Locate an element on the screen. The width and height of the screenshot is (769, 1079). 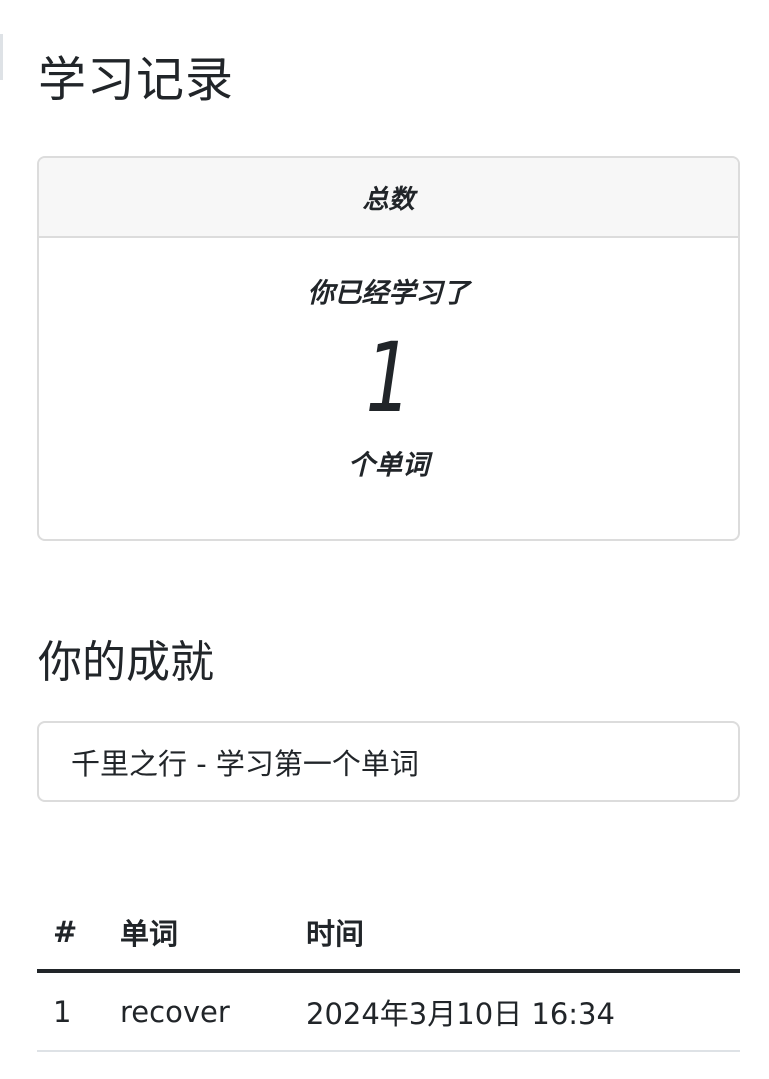
learned-suffix-text: 个单词 is located at coordinates (388, 465).